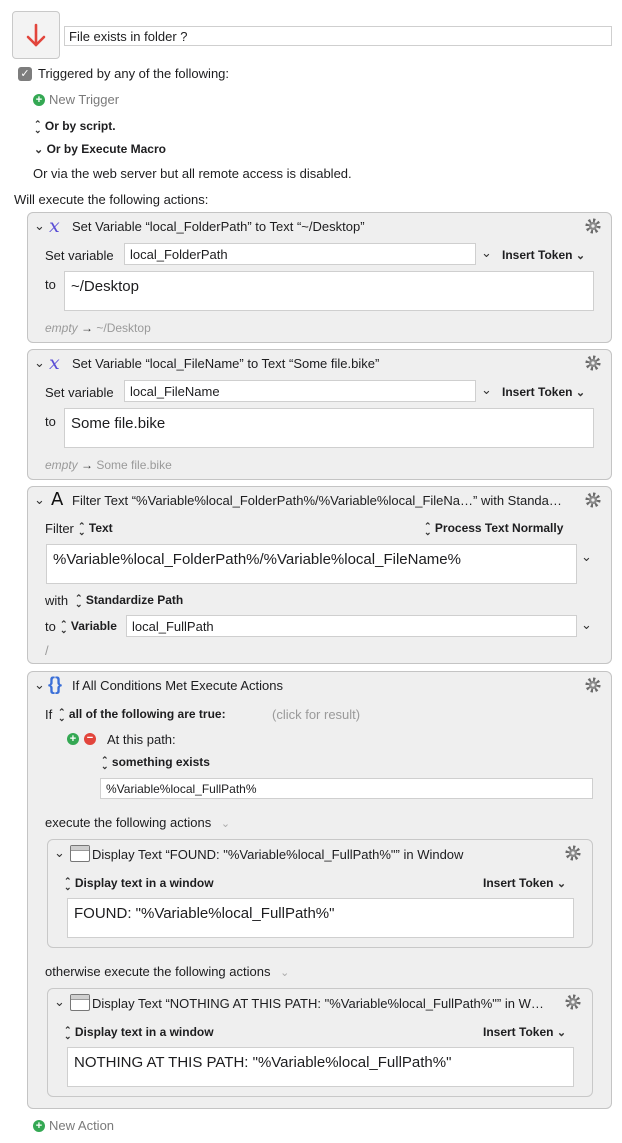 Image resolution: width=622 pixels, height=1143 pixels. What do you see at coordinates (177, 685) in the screenshot?
I see `action-title: If All Conditions Met Execute Actions` at bounding box center [177, 685].